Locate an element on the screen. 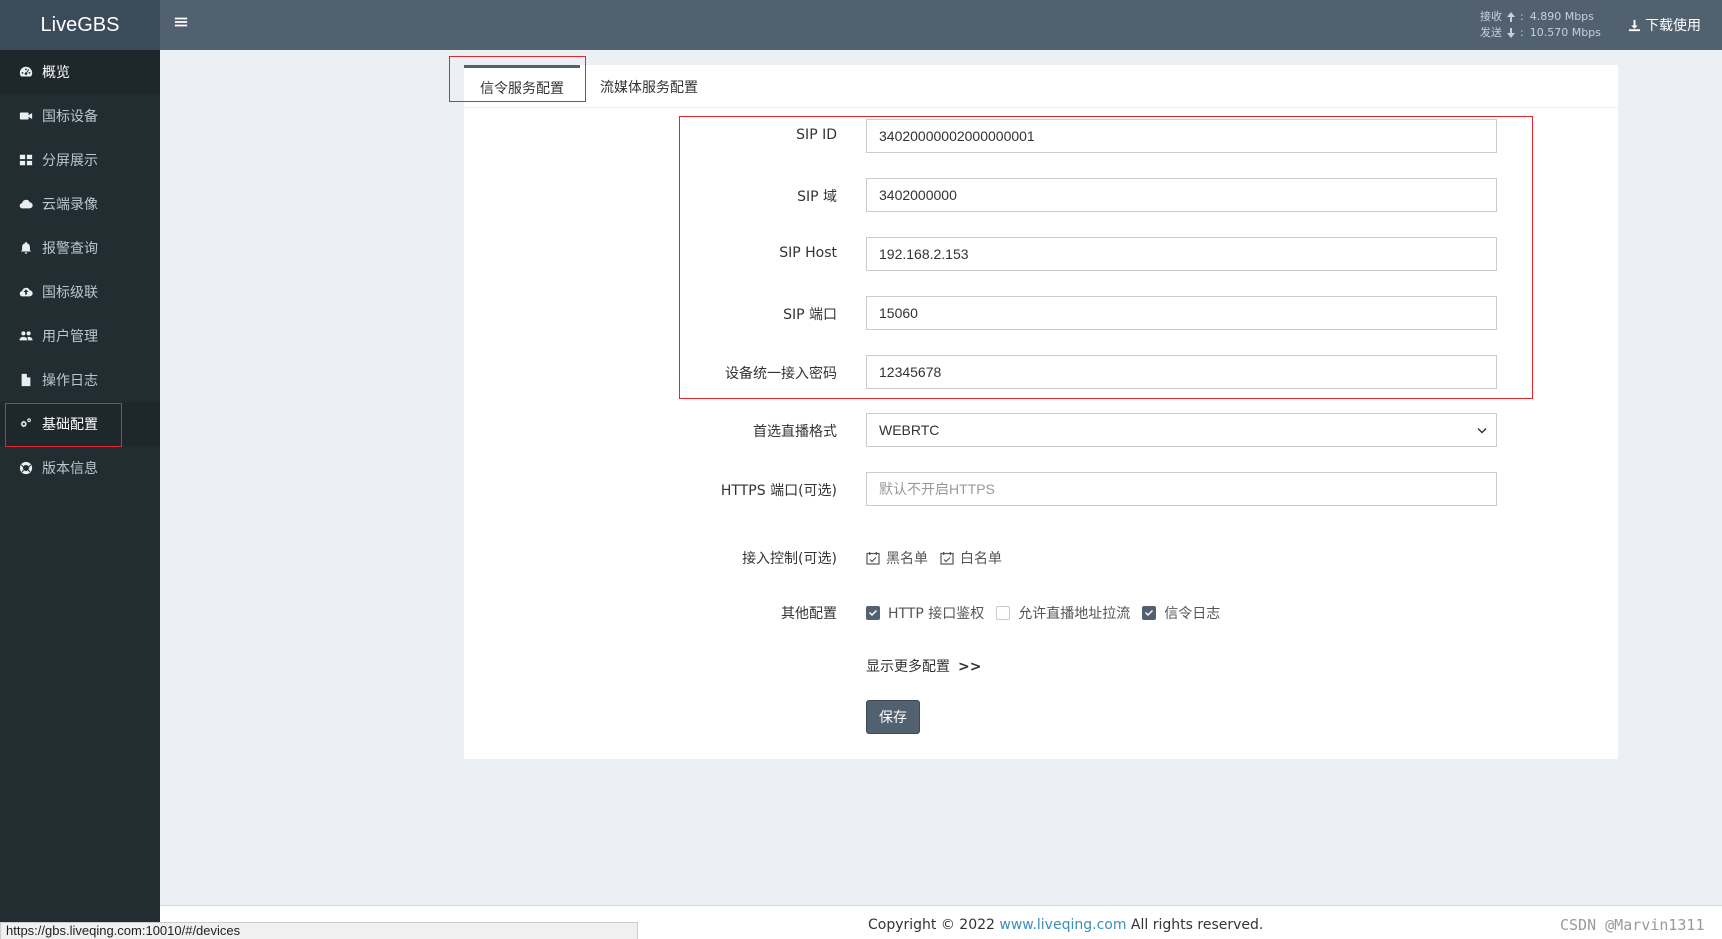 The width and height of the screenshot is (1722, 939). form-row-other-config: 其他配置 HTTP 接口鉴权 允许直播地址拉流 信令日志 is located at coordinates (1041, 612).